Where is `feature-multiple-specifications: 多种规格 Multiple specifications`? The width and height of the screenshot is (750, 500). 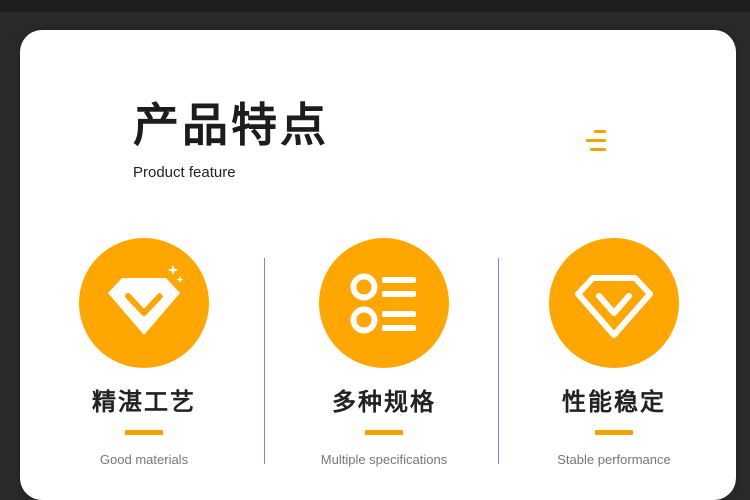 feature-multiple-specifications: 多种规格 Multiple specifications is located at coordinates (384, 352).